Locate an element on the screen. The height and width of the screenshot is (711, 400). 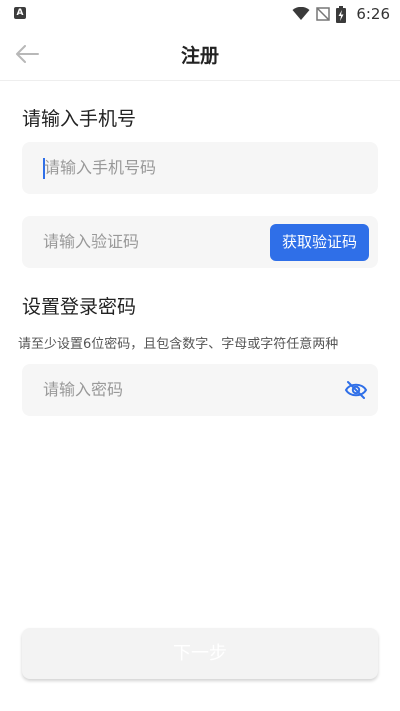
battery-charging-icon is located at coordinates (341, 14).